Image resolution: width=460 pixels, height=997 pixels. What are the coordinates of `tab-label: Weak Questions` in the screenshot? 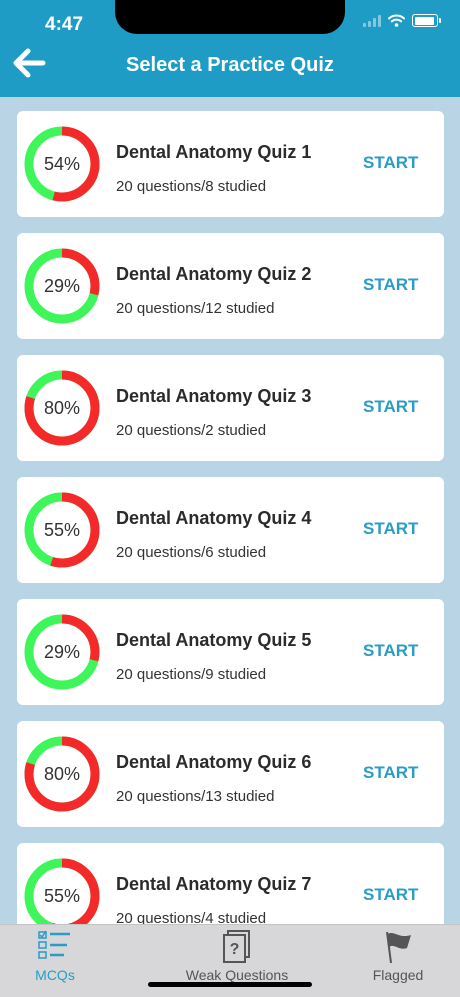 It's located at (237, 975).